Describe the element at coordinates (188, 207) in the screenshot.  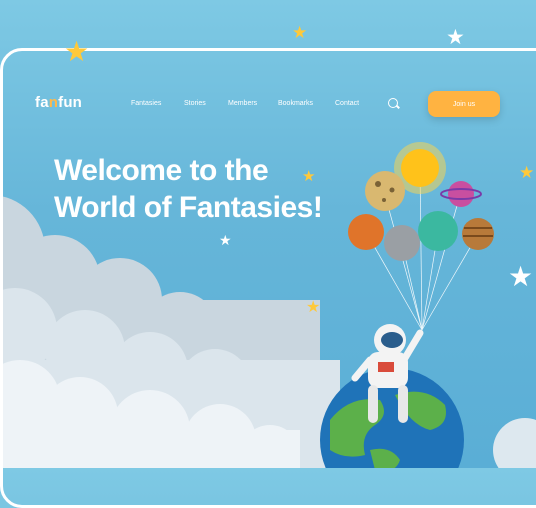
I see `hero-line: World of Fantasies!` at that location.